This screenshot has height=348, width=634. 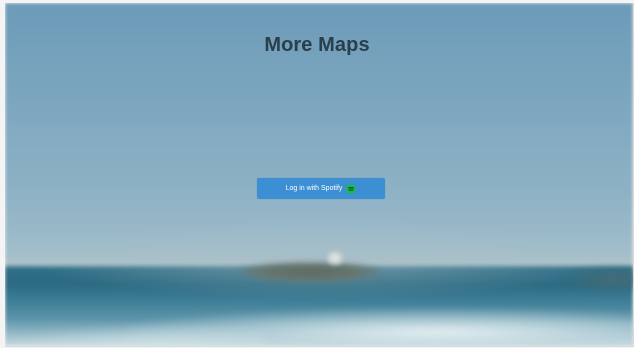 What do you see at coordinates (317, 45) in the screenshot?
I see `page-title: More Maps` at bounding box center [317, 45].